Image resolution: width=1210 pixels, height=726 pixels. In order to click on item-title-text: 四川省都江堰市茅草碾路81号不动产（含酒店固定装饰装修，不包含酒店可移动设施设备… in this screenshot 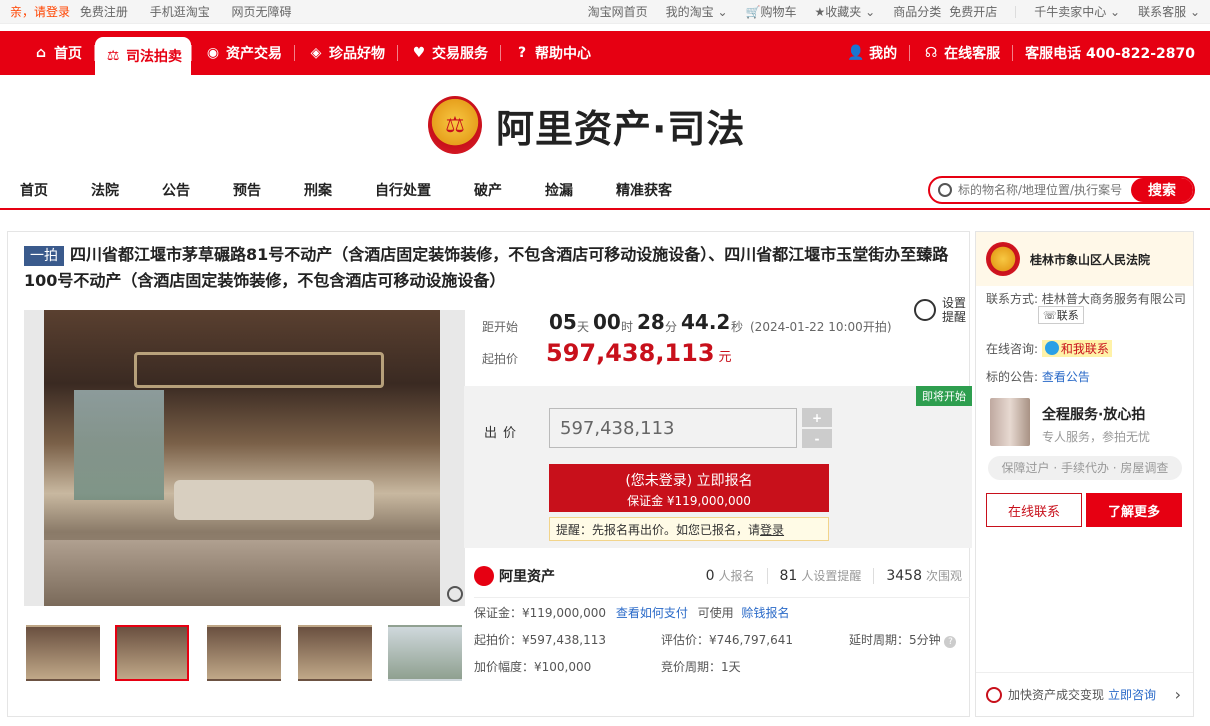, I will do `click(486, 267)`.